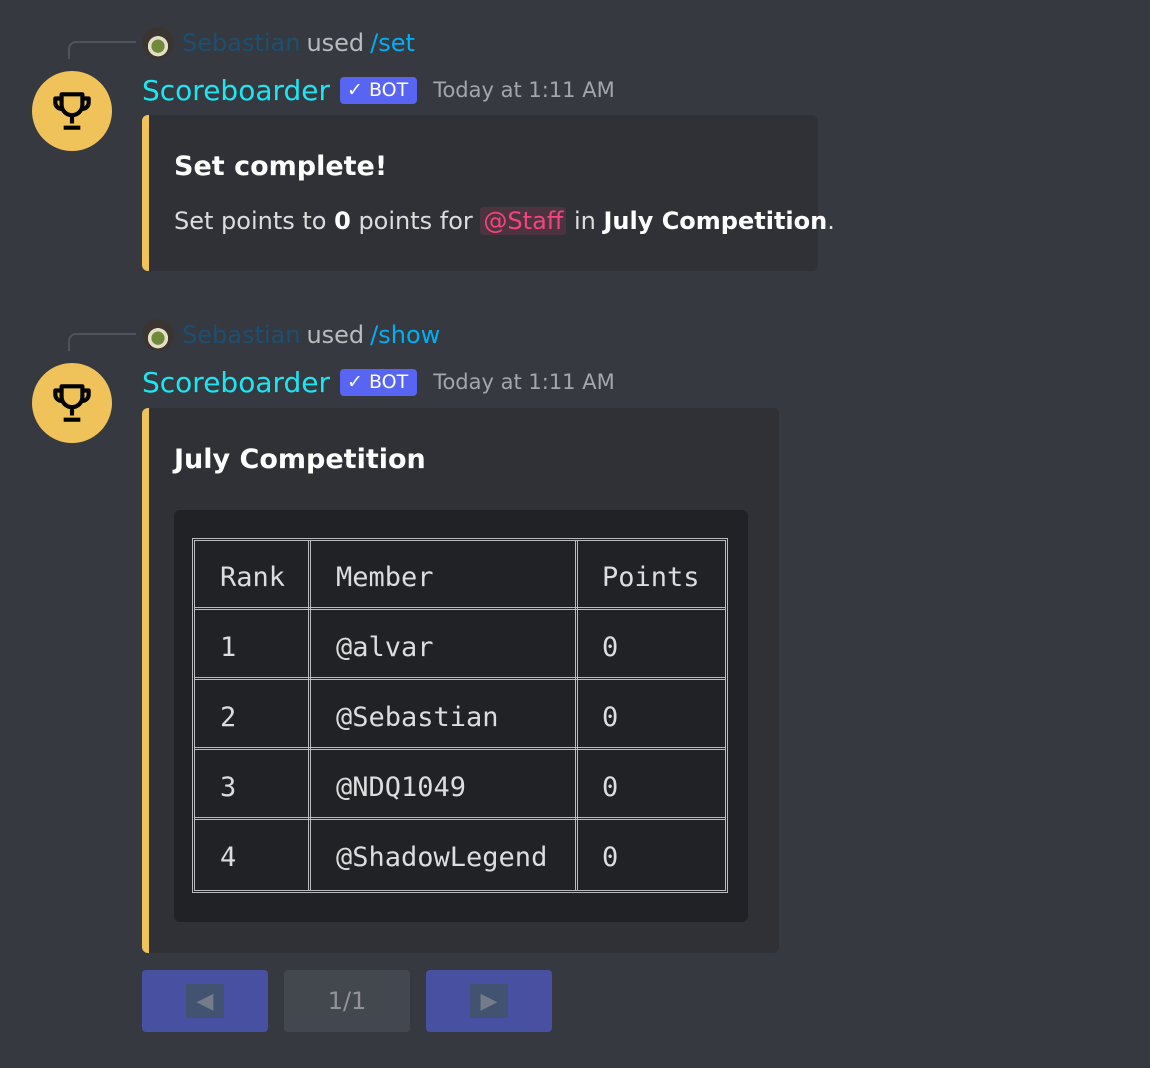 The width and height of the screenshot is (1150, 1068). Describe the element at coordinates (405, 335) in the screenshot. I see `reply-command: /show` at that location.